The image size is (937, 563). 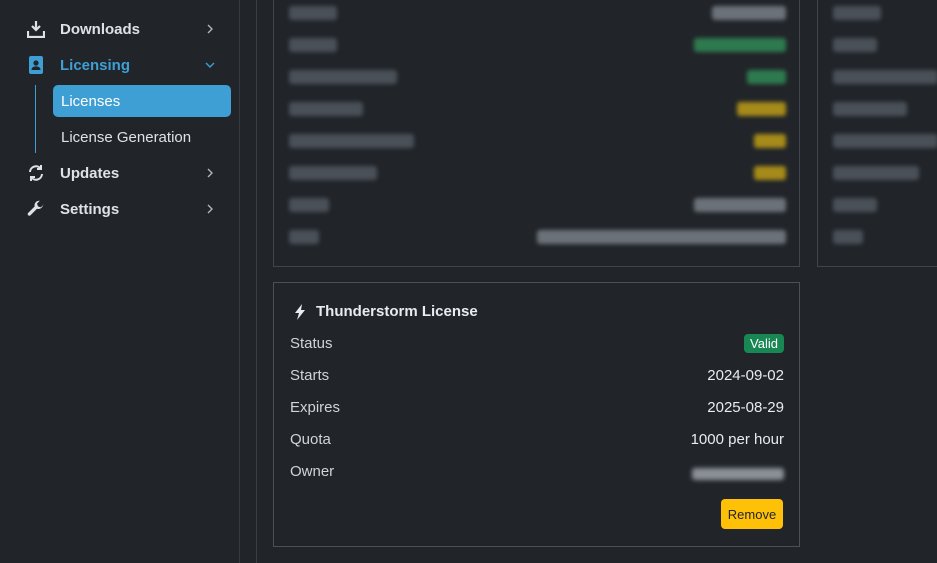 What do you see at coordinates (537, 473) in the screenshot?
I see `owner-row: Owner` at bounding box center [537, 473].